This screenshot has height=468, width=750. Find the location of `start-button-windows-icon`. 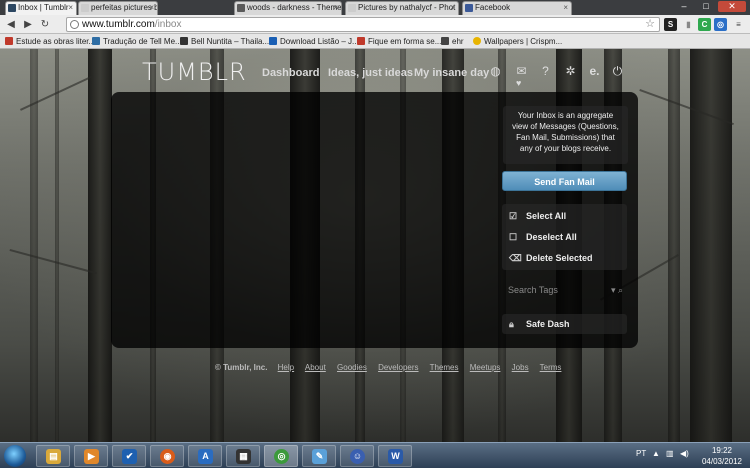

start-button-windows-icon is located at coordinates (15, 456).